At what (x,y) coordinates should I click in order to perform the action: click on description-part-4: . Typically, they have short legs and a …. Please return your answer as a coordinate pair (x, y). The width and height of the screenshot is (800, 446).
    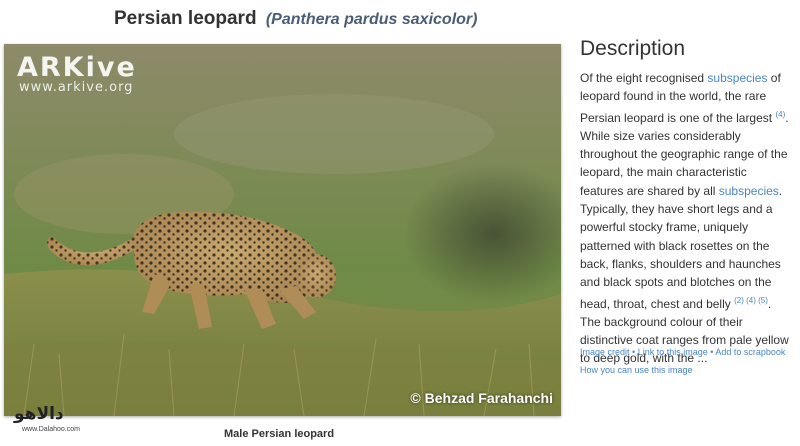
    Looking at the image, I should click on (681, 247).